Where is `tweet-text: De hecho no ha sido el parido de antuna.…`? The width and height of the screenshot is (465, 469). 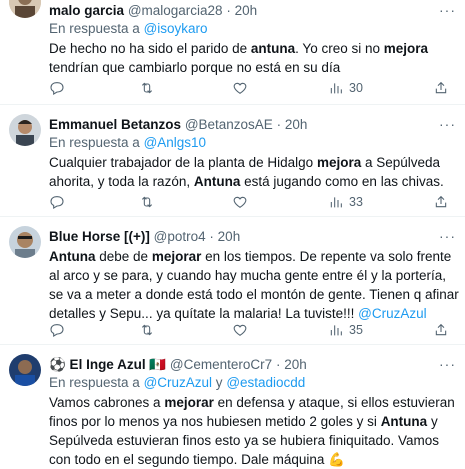
tweet-text: De hecho no ha sido el parido de antuna.… is located at coordinates (239, 58).